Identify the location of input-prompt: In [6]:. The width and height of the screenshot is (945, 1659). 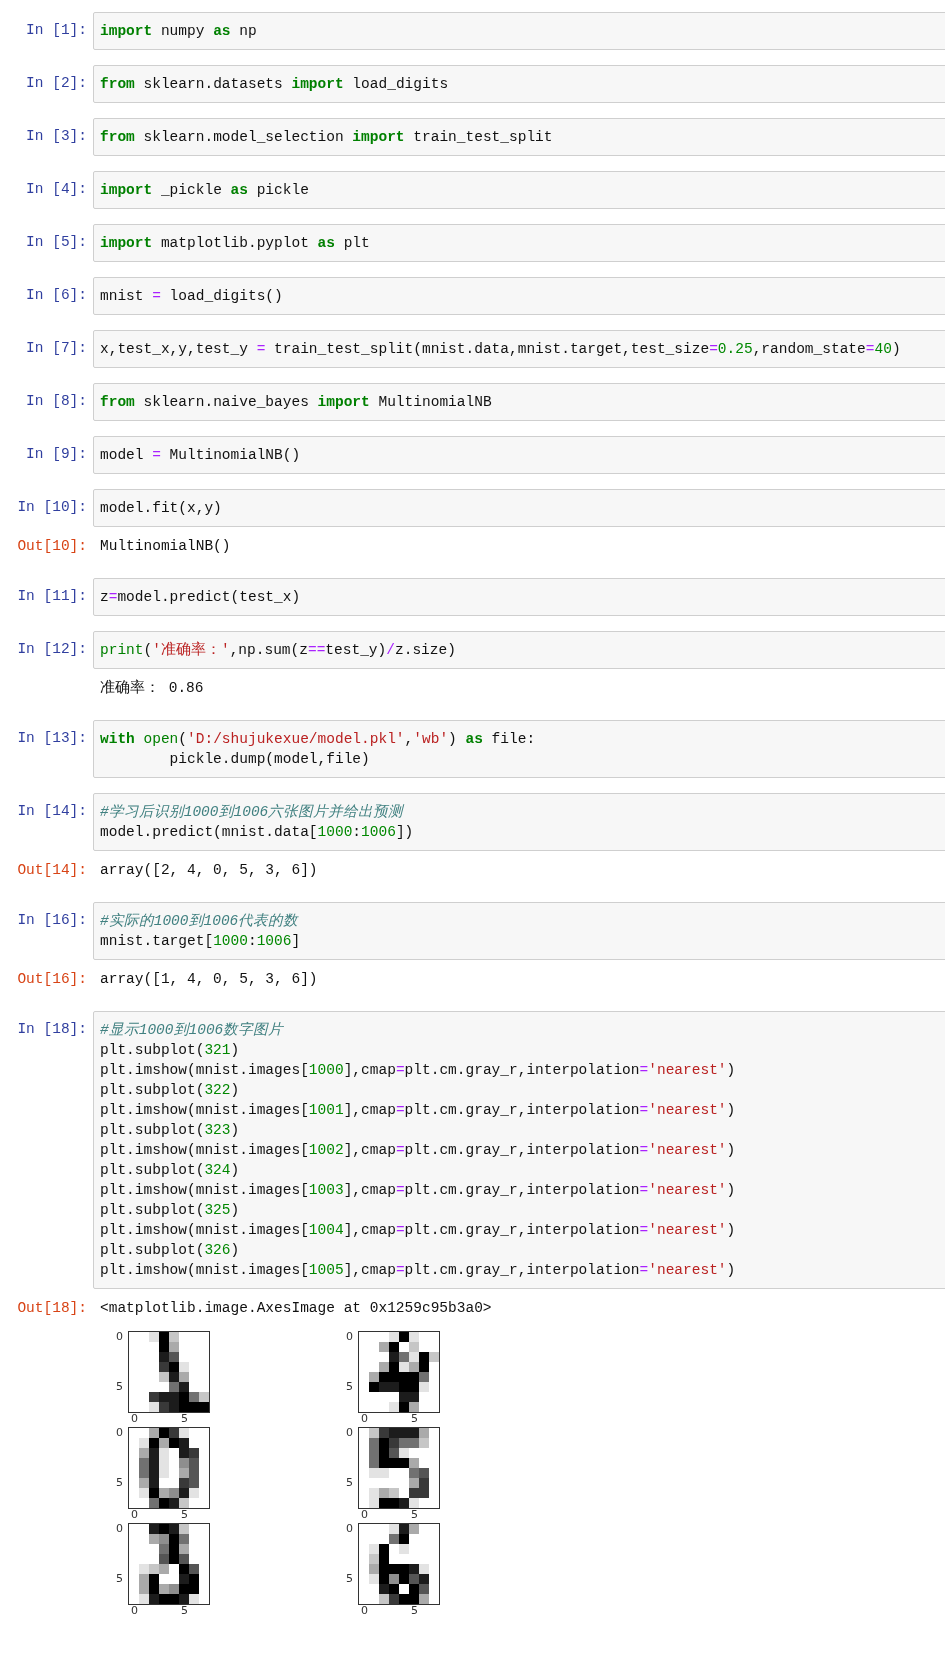
(56, 295).